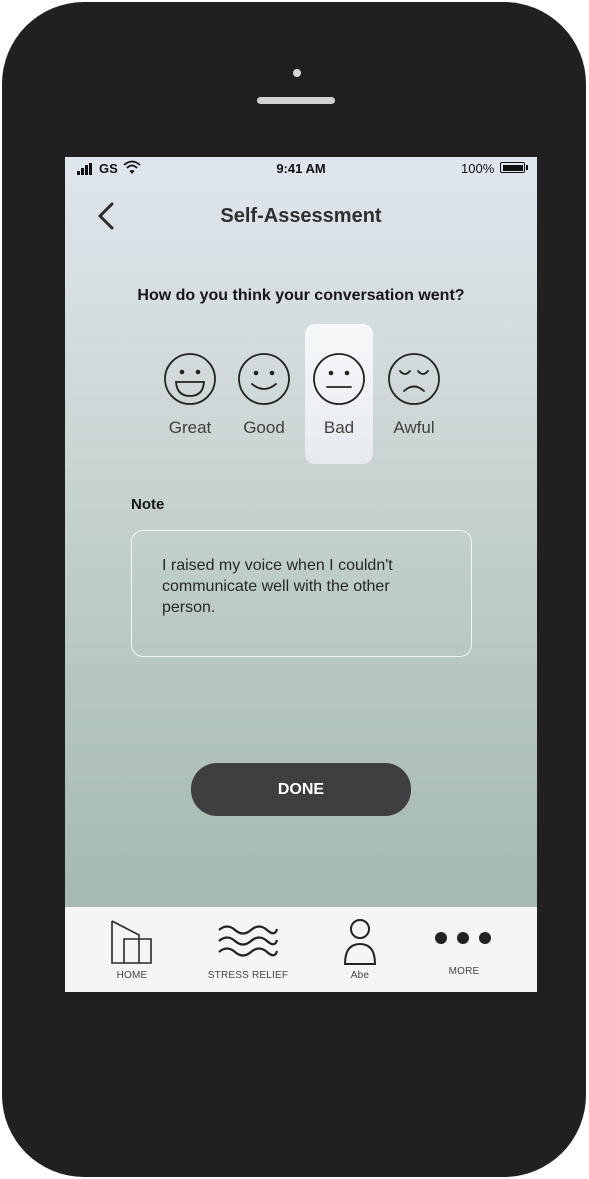 The height and width of the screenshot is (1179, 589). I want to click on waves-icon, so click(248, 941).